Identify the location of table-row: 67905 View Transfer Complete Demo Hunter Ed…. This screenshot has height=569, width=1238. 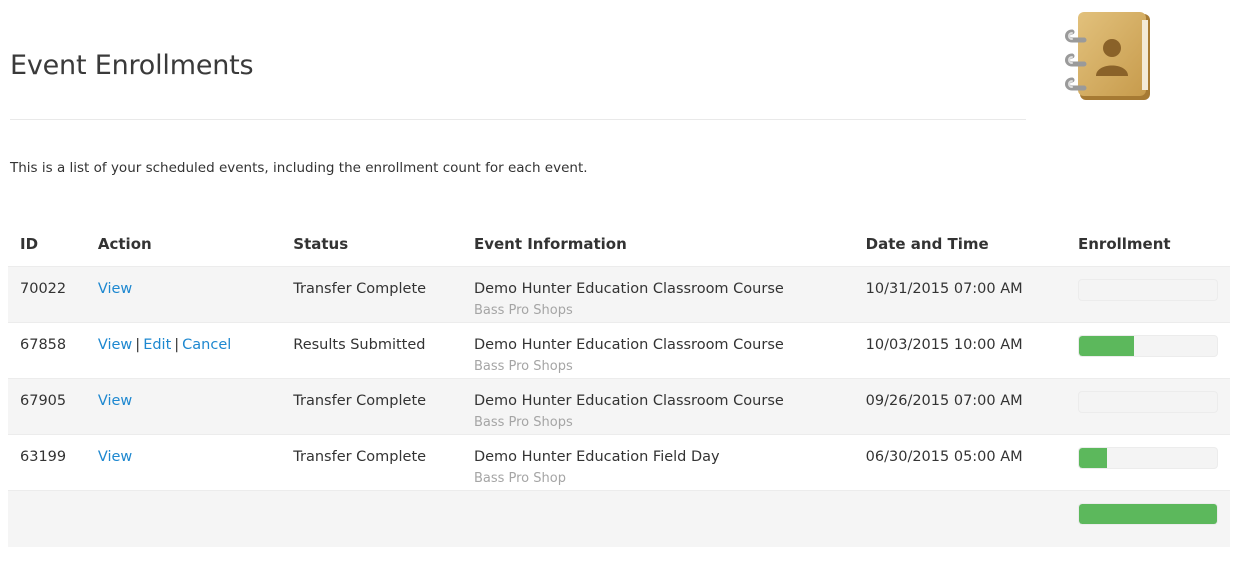
(619, 406).